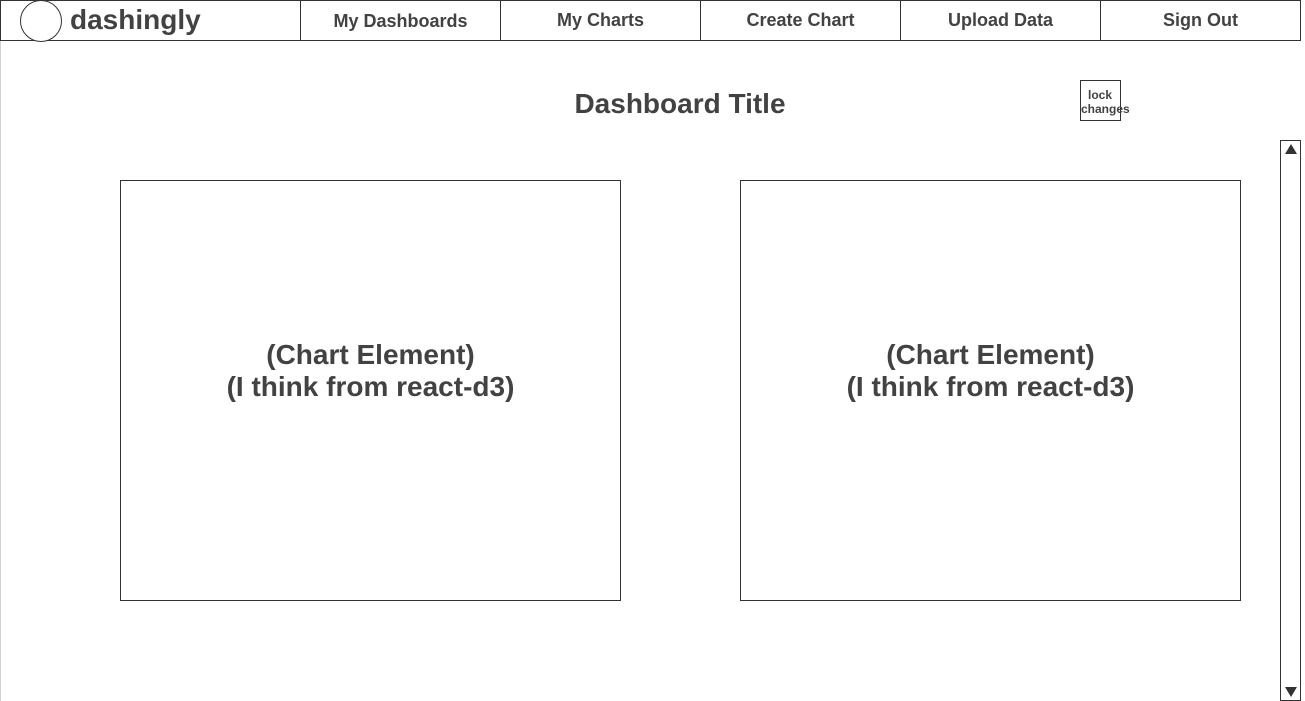  What do you see at coordinates (1291, 149) in the screenshot?
I see `arrow-up-icon` at bounding box center [1291, 149].